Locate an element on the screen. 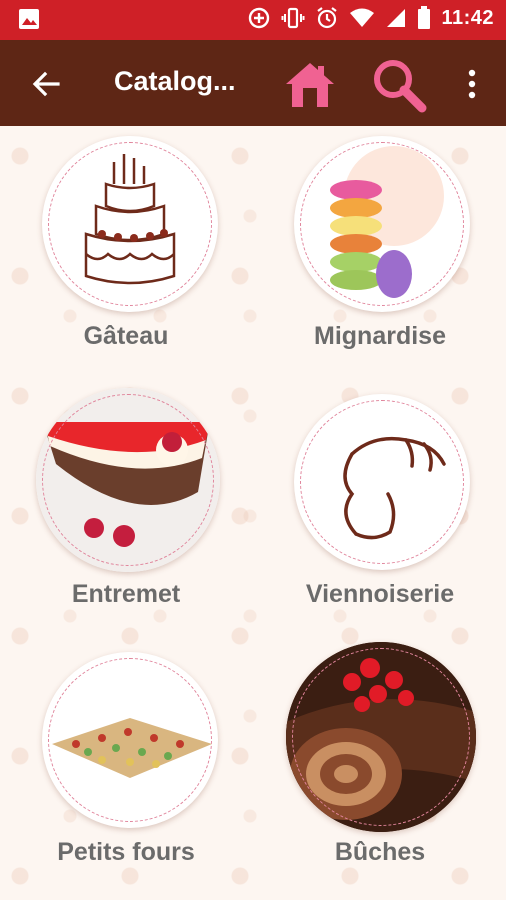 The width and height of the screenshot is (506, 900). home-icon is located at coordinates (310, 85).